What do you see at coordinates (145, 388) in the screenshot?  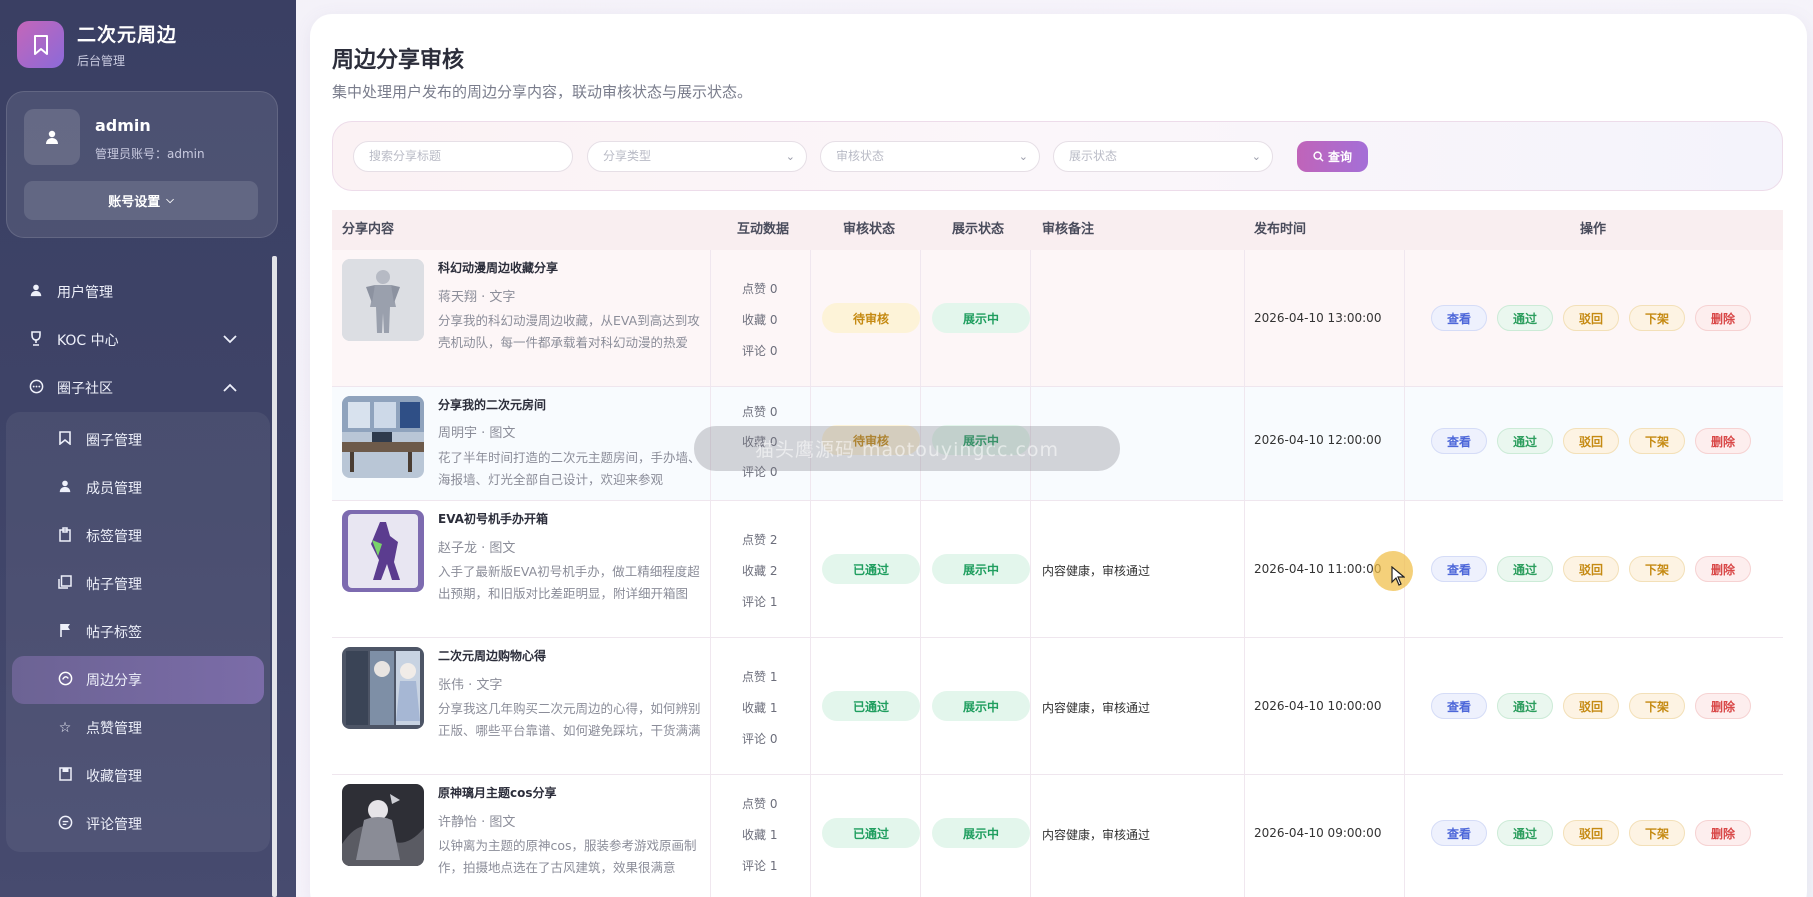 I see `sidebar-item-circle-community: 圈子社区` at bounding box center [145, 388].